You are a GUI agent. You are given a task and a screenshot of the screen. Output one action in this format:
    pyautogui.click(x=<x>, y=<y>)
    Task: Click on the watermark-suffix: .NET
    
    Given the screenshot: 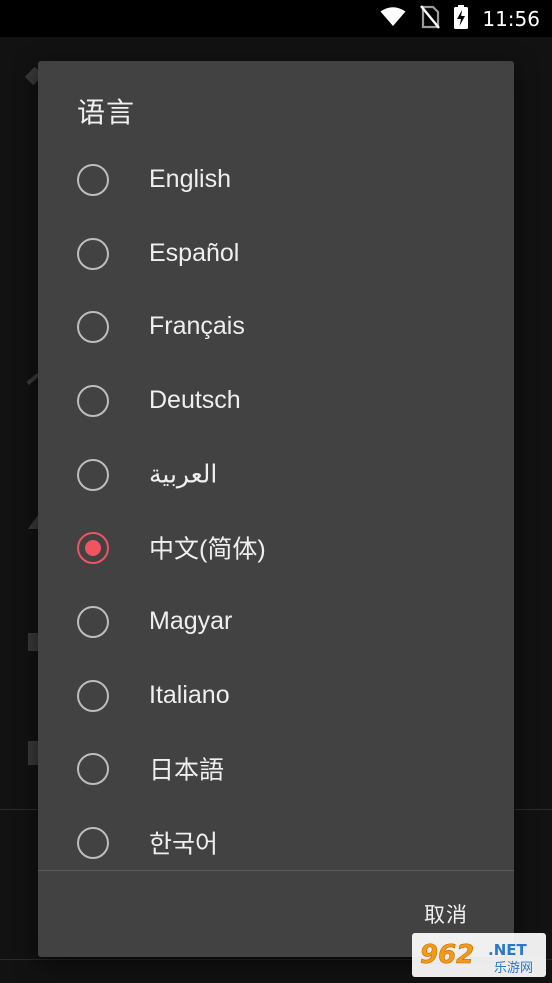 What is the action you would take?
    pyautogui.click(x=507, y=950)
    